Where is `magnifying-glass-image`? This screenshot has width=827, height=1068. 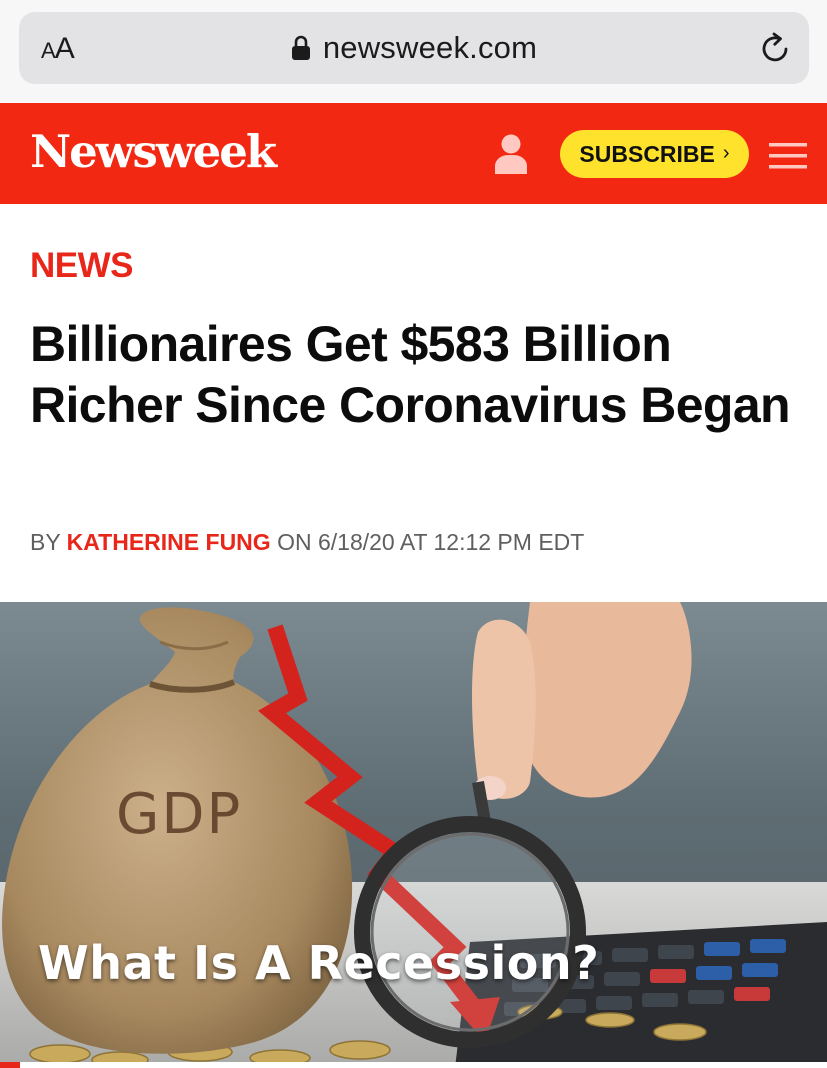 magnifying-glass-image is located at coordinates (470, 914).